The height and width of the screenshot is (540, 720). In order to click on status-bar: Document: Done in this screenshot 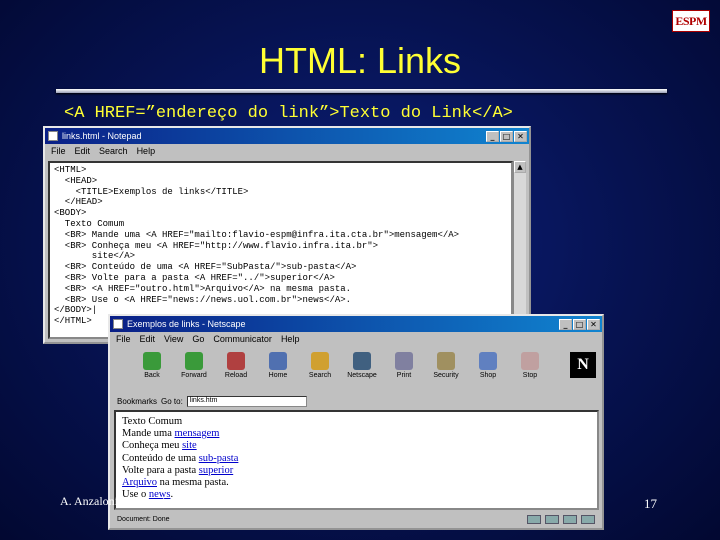, I will do `click(356, 519)`.